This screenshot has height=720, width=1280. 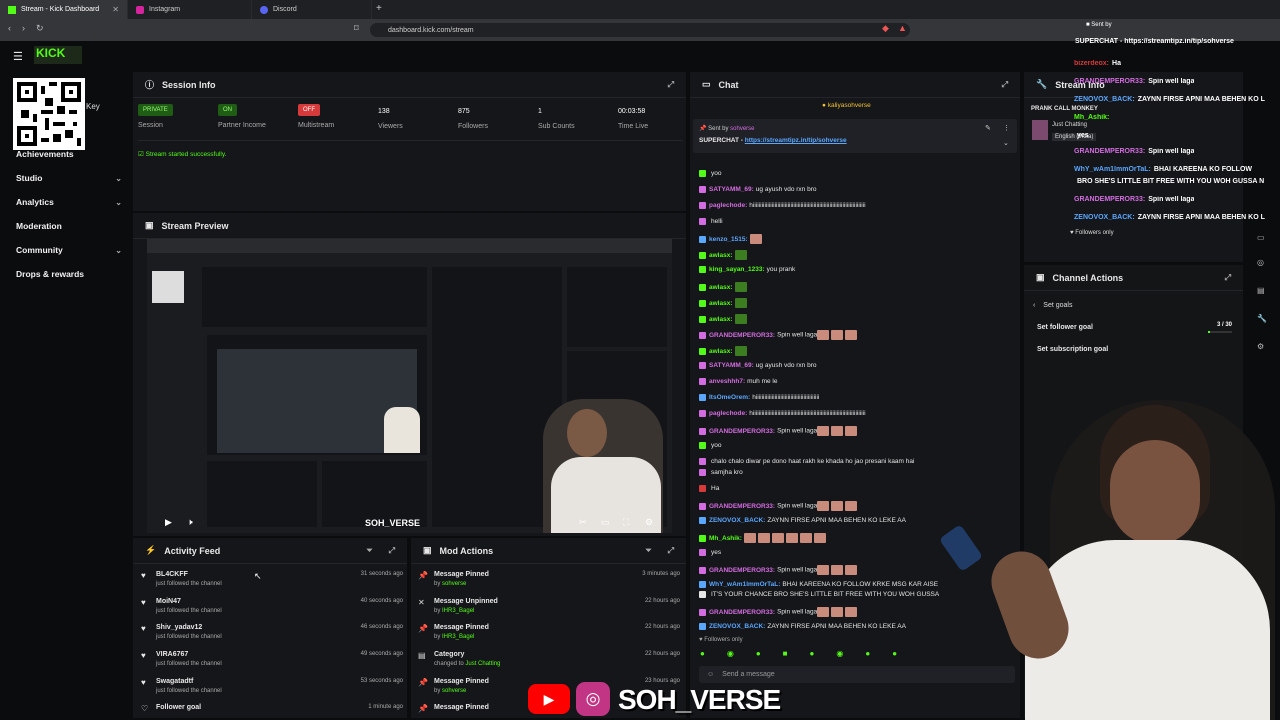 I want to click on chat-username: Mh_Ashik:, so click(x=725, y=538).